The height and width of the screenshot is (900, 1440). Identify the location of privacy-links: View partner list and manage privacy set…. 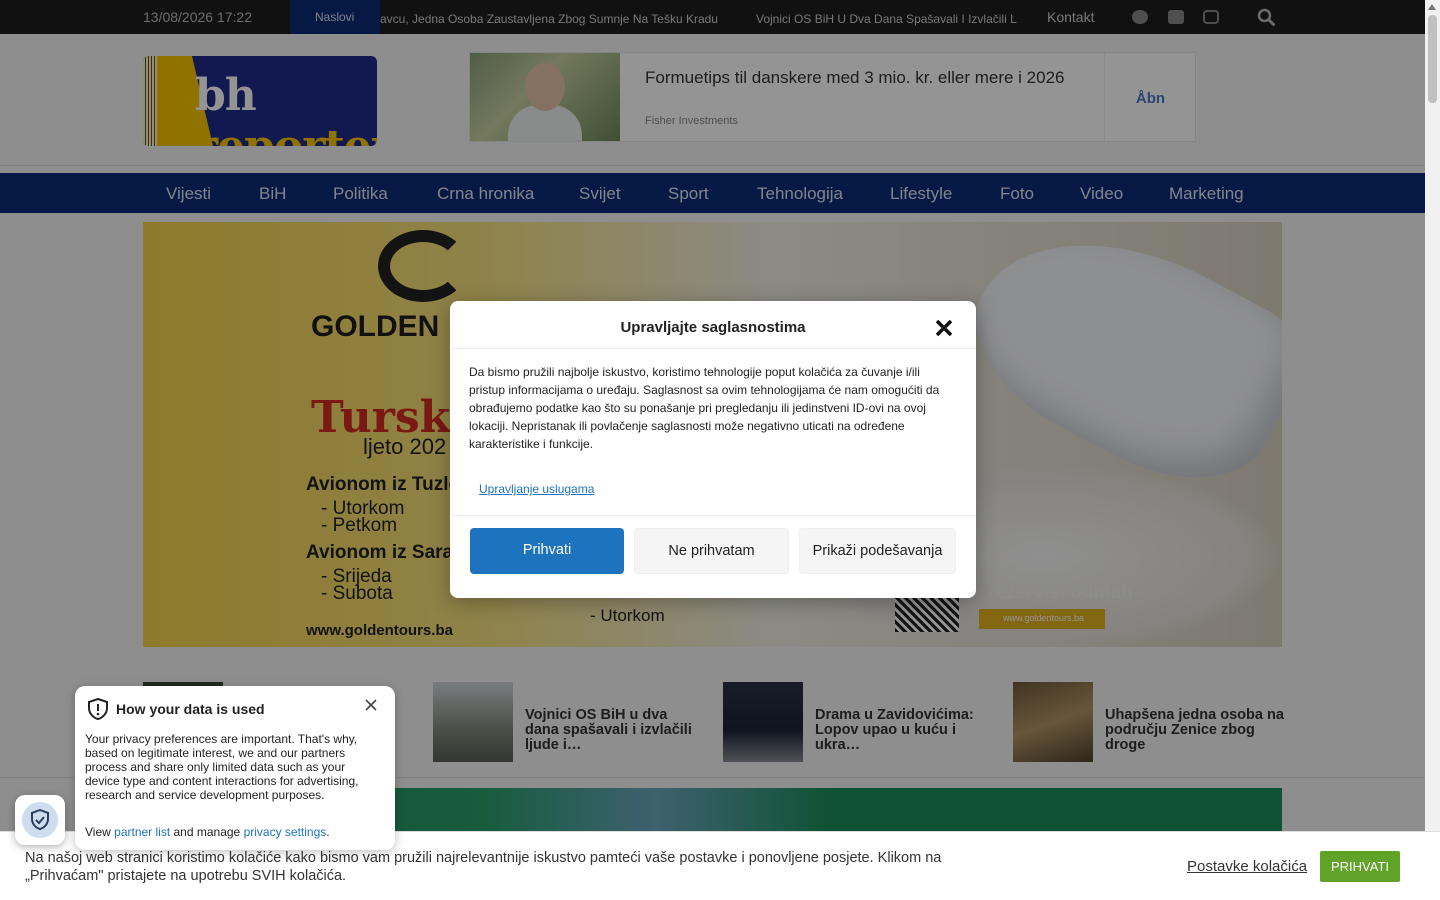
(207, 832).